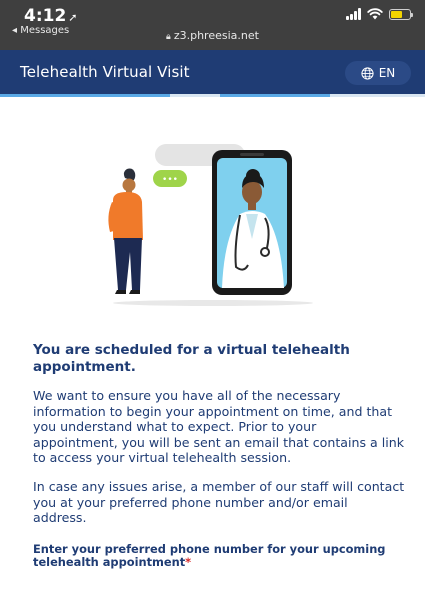  Describe the element at coordinates (188, 562) in the screenshot. I see `required-marker: *` at that location.